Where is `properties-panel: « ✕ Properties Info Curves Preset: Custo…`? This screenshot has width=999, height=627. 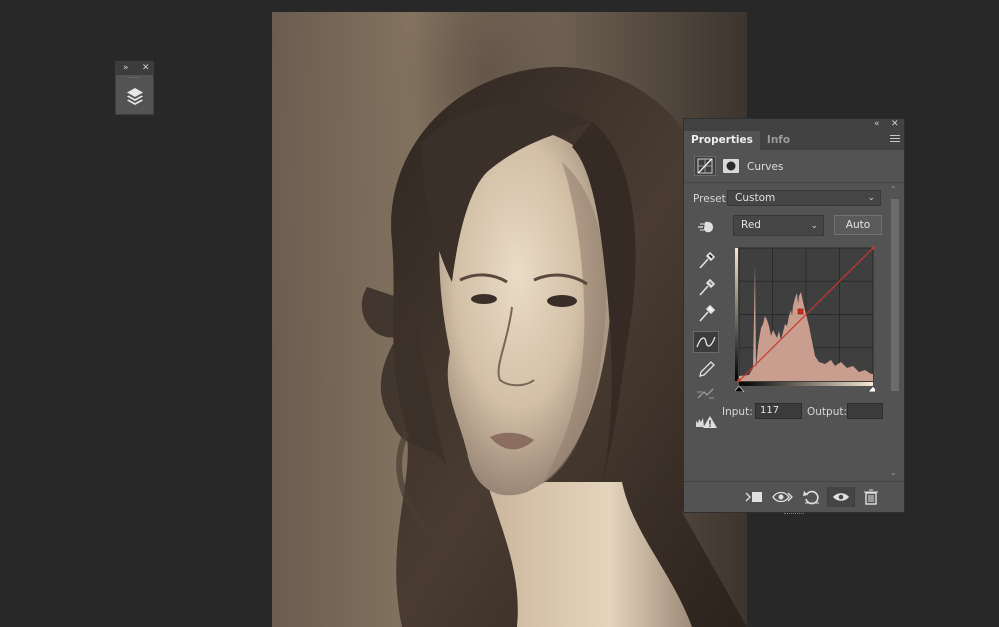 properties-panel: « ✕ Properties Info Curves Preset: Custo… is located at coordinates (794, 316).